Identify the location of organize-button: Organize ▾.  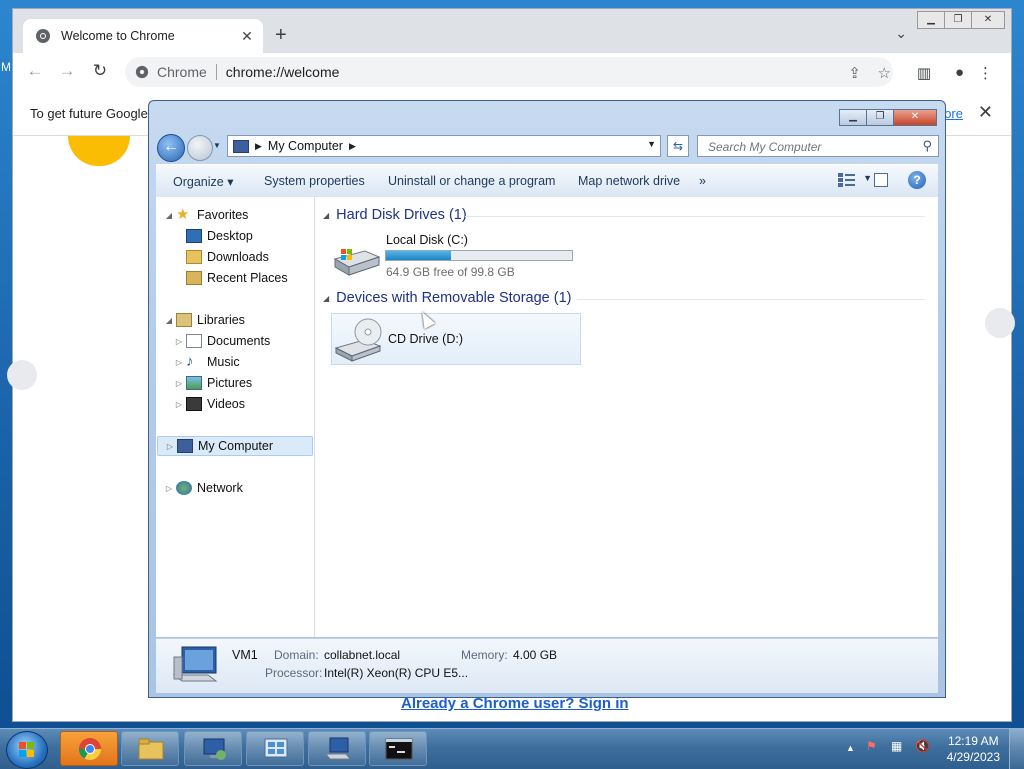
(203, 181).